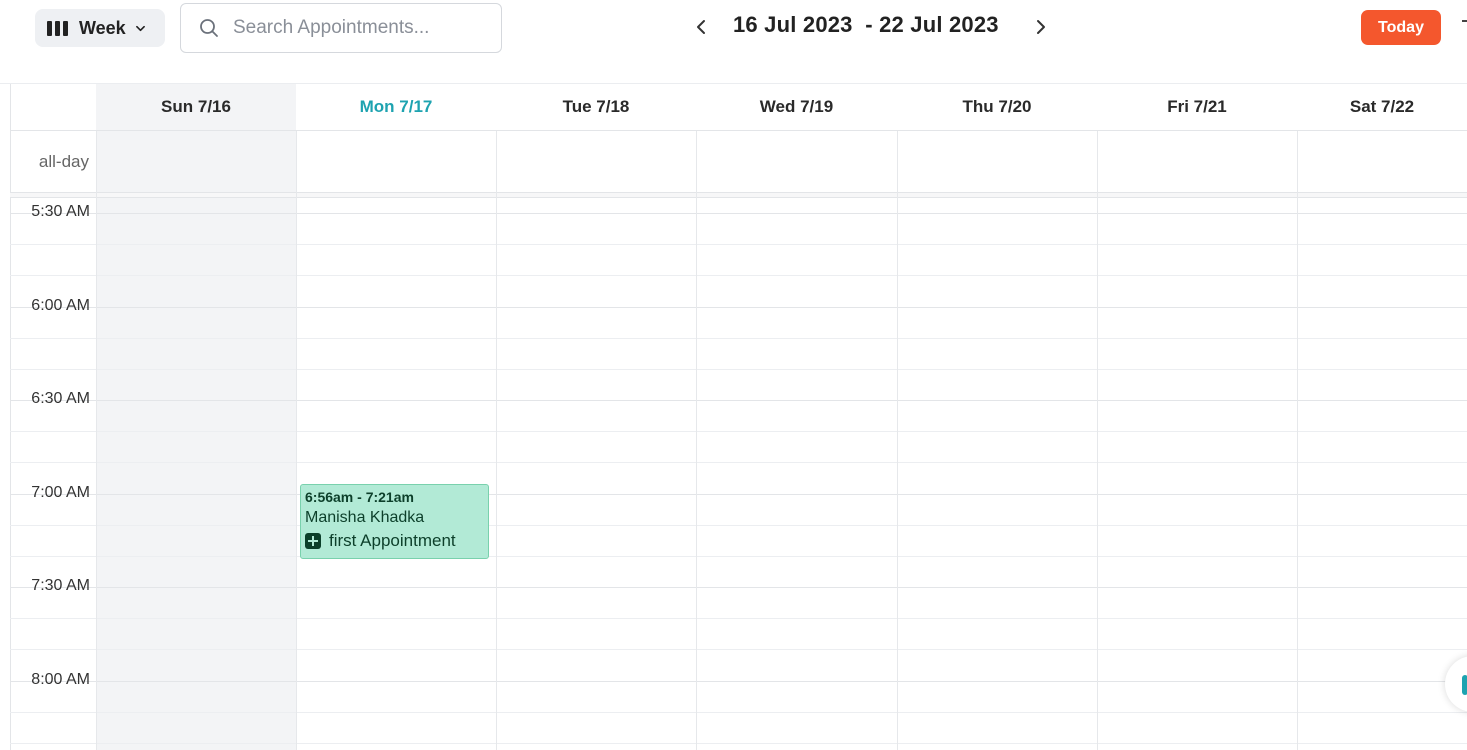  I want to click on search-input, so click(353, 28).